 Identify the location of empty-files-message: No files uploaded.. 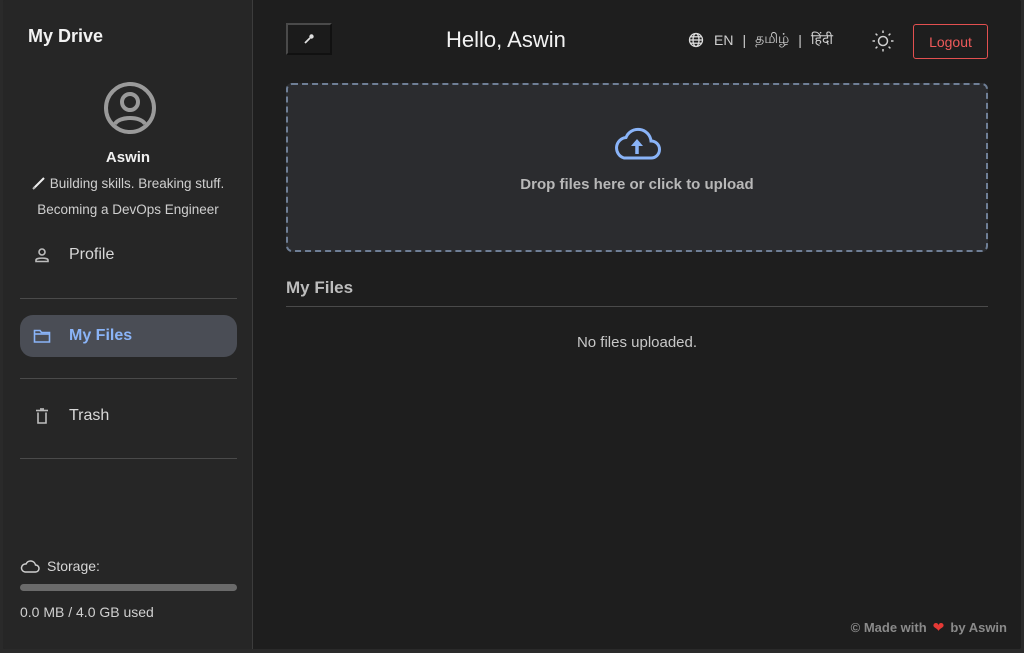
(637, 342).